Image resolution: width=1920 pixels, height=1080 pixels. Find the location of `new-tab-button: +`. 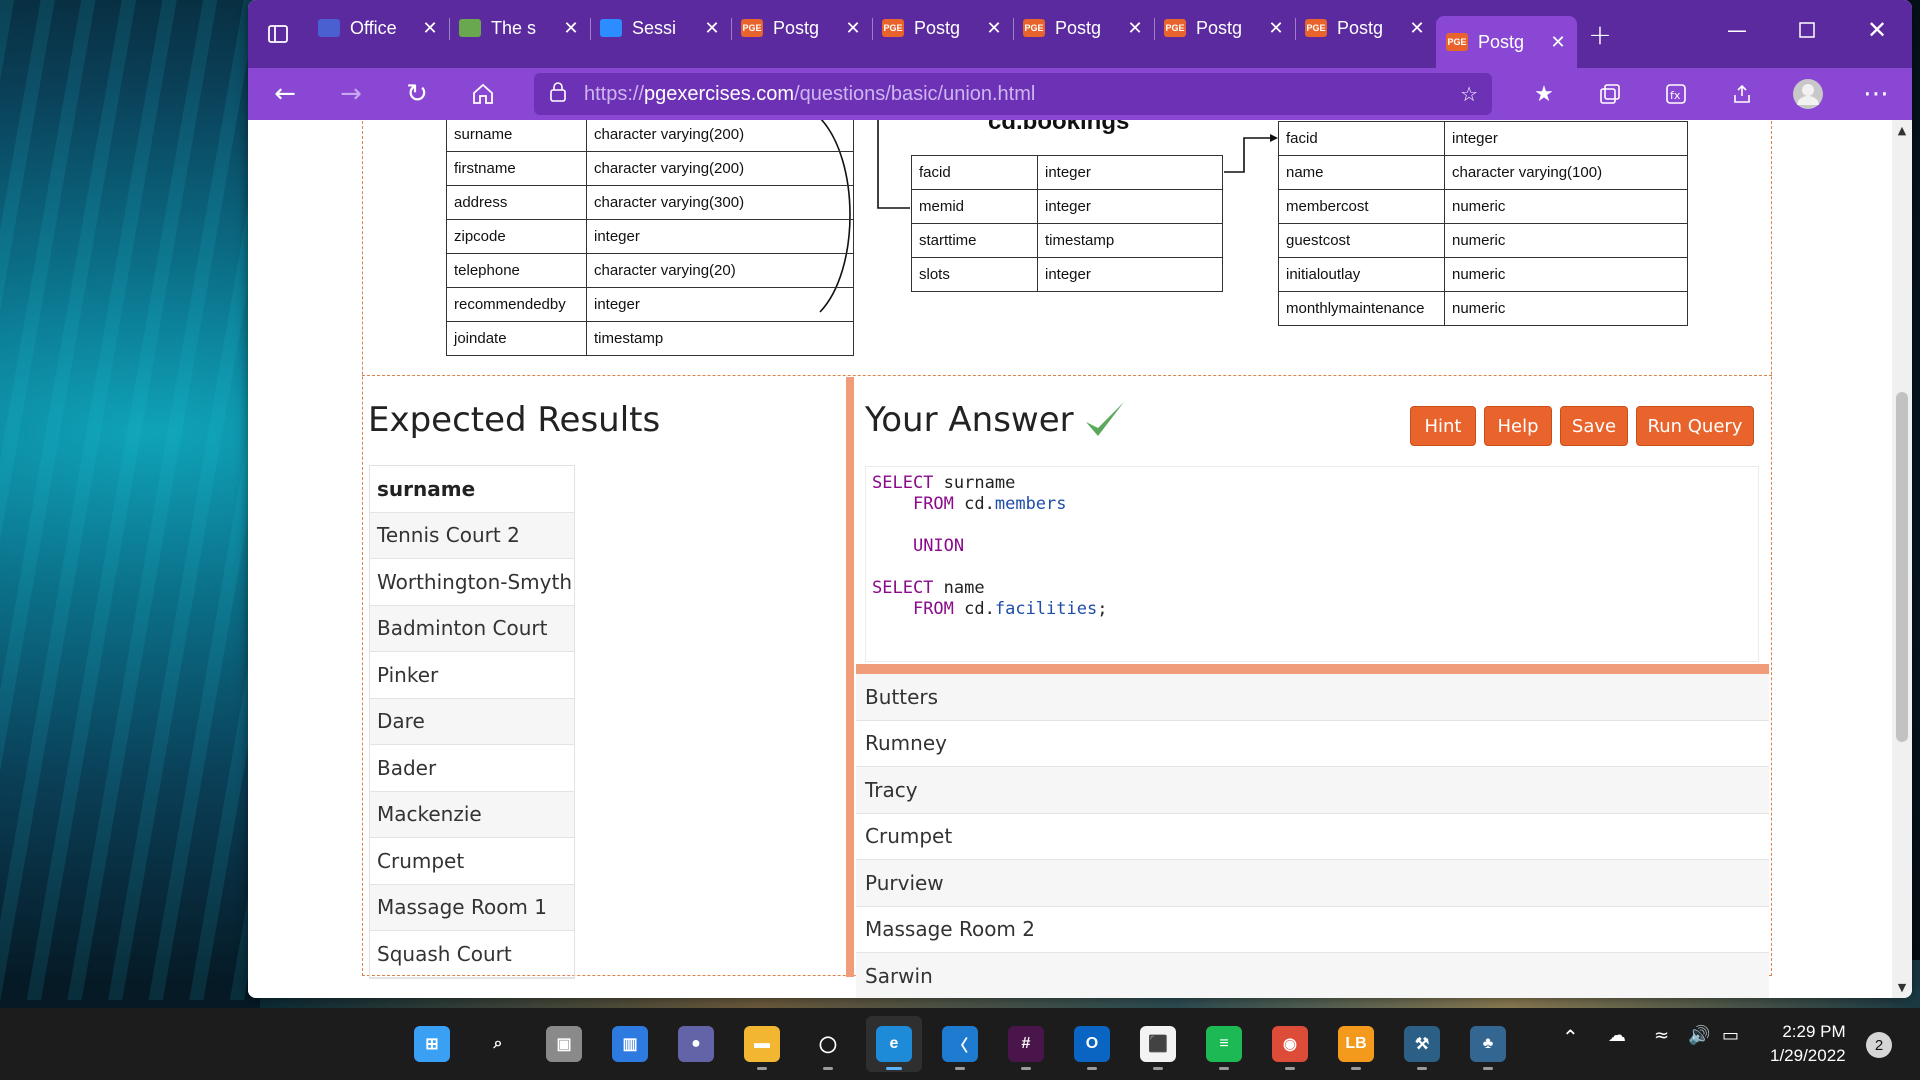

new-tab-button: + is located at coordinates (1600, 34).